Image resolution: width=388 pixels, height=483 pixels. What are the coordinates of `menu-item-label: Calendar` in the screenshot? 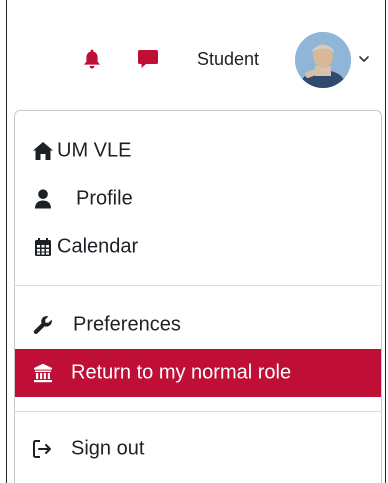 It's located at (98, 246).